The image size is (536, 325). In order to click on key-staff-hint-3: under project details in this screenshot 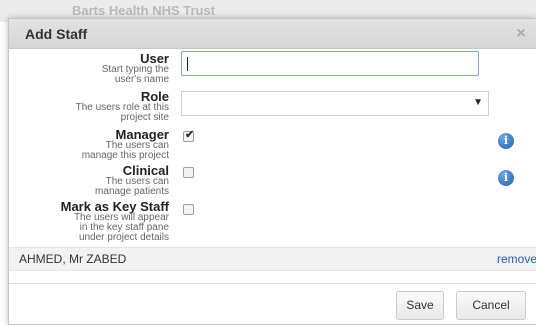, I will do `click(123, 237)`.